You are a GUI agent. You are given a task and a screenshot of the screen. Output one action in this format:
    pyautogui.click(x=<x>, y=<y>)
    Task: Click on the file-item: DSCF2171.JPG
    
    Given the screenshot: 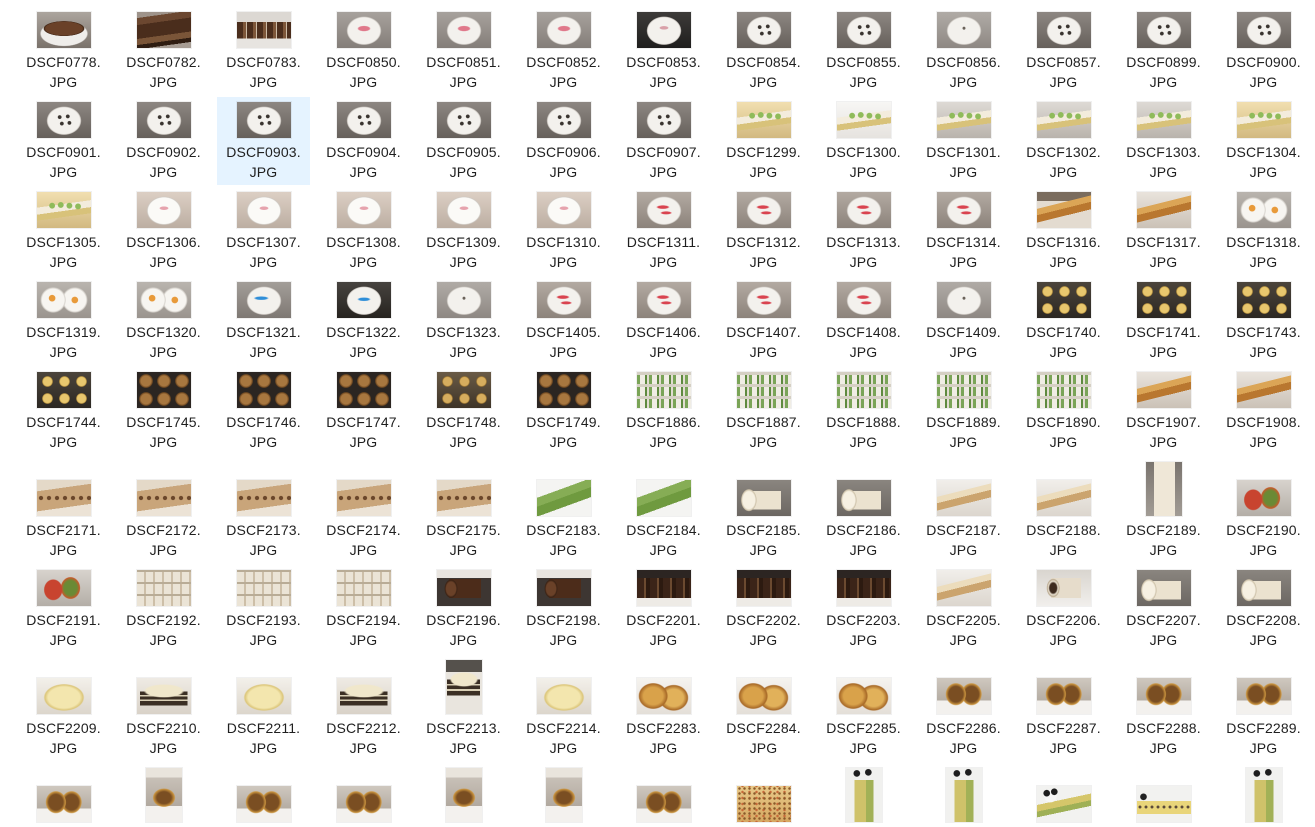 What is the action you would take?
    pyautogui.click(x=63, y=519)
    